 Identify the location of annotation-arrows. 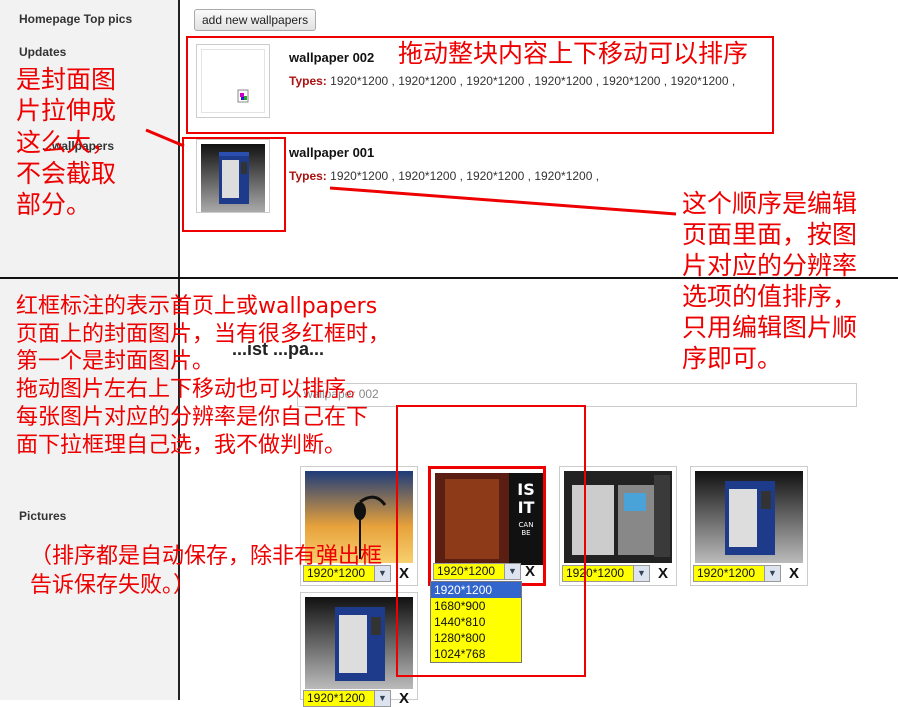
(411, 172).